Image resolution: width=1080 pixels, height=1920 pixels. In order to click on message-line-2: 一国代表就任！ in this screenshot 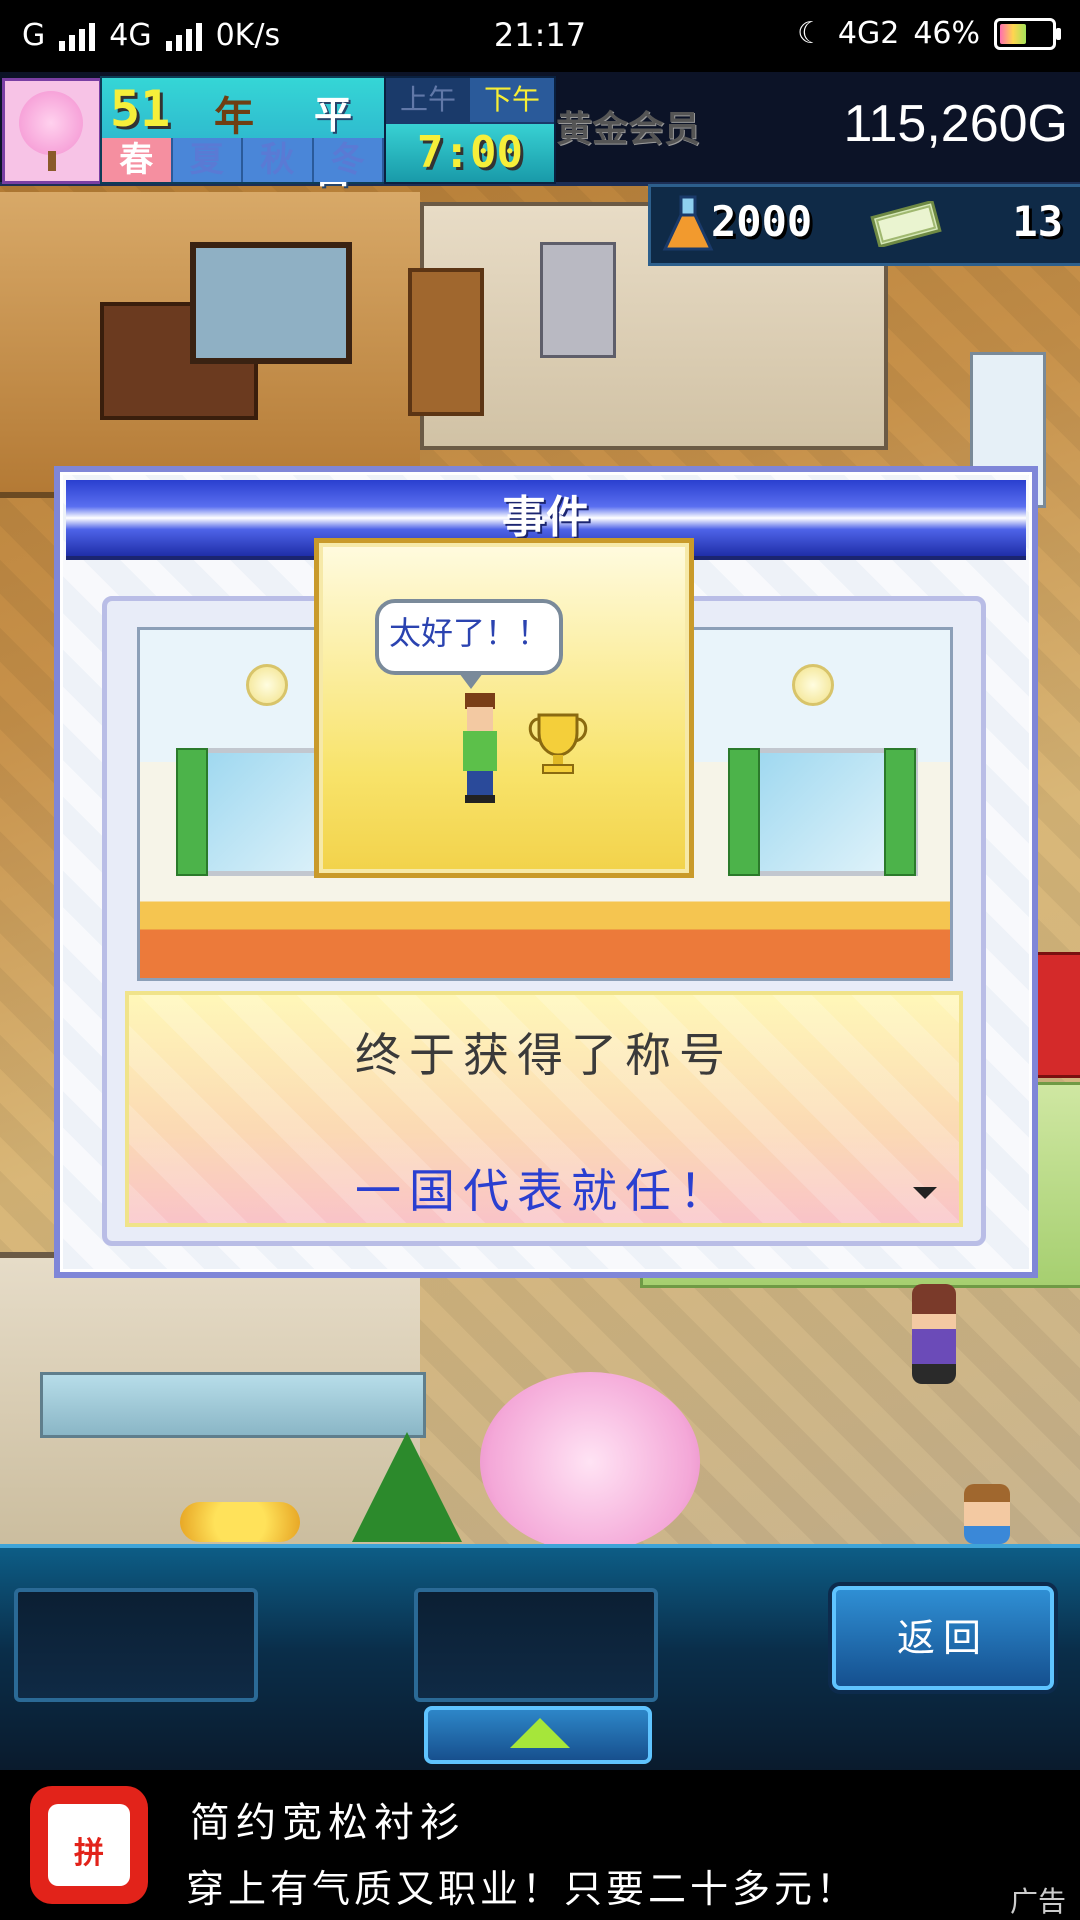, I will do `click(544, 1191)`.